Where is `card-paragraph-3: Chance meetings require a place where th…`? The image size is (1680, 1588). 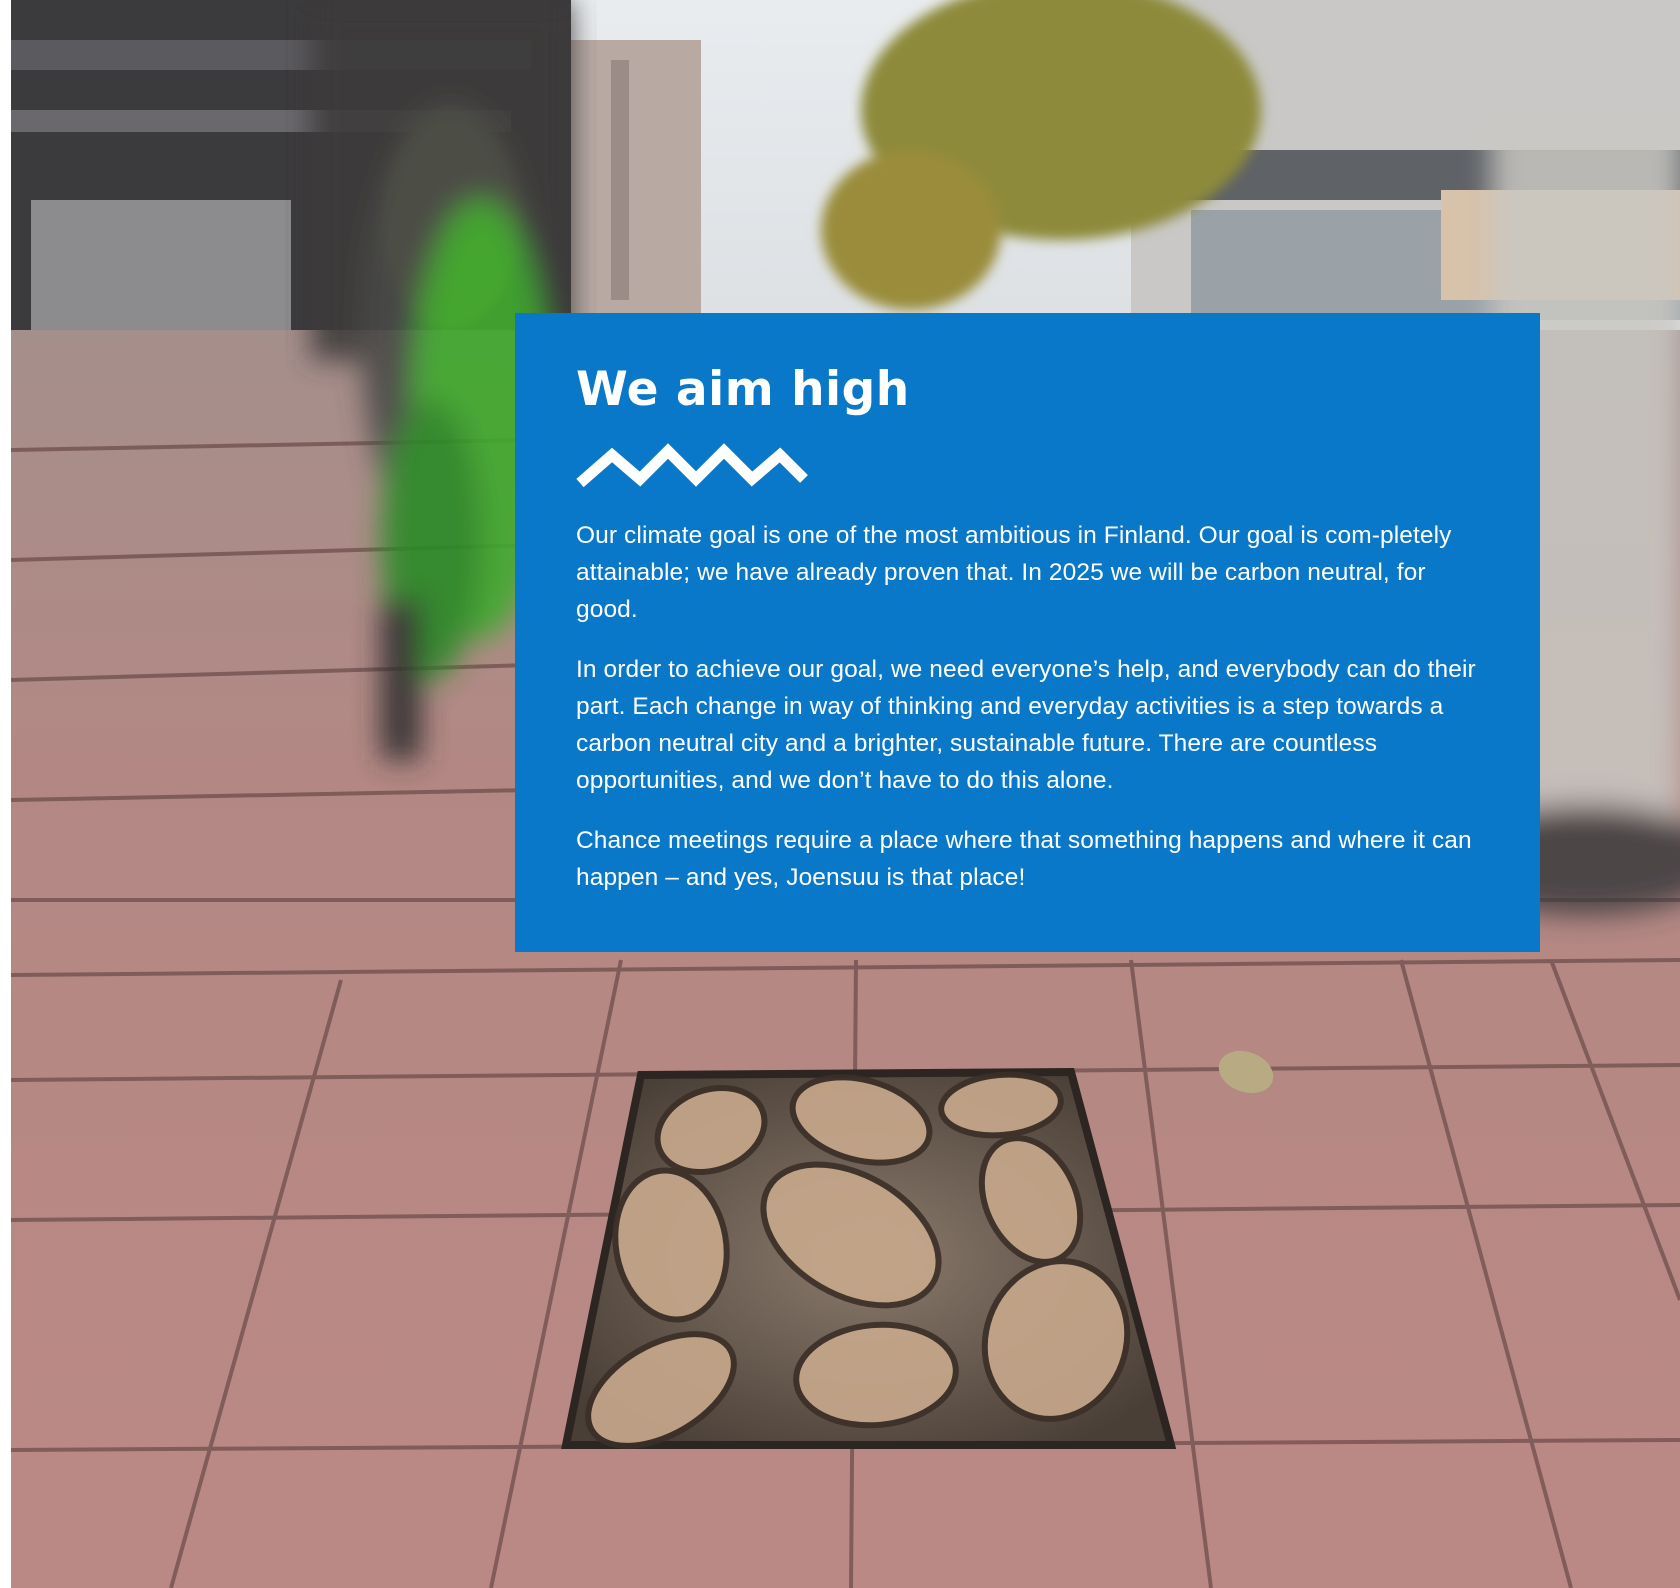 card-paragraph-3: Chance meetings require a place where th… is located at coordinates (1024, 859).